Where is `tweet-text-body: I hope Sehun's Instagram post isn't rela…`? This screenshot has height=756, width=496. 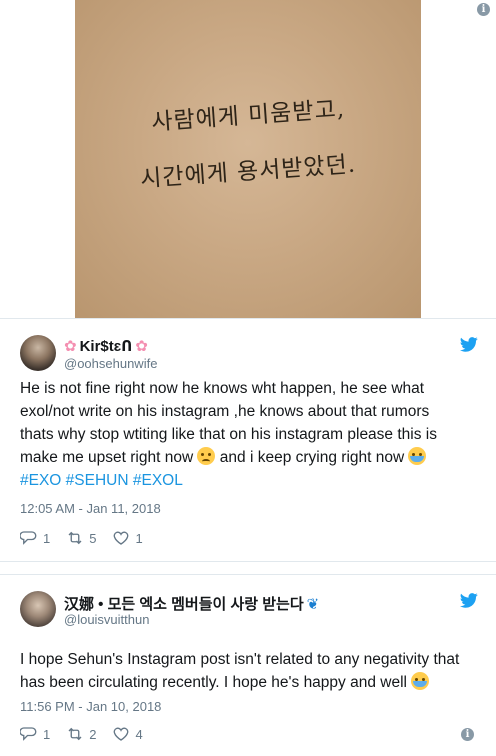 tweet-text-body: I hope Sehun's Instagram post isn't rela… is located at coordinates (240, 671).